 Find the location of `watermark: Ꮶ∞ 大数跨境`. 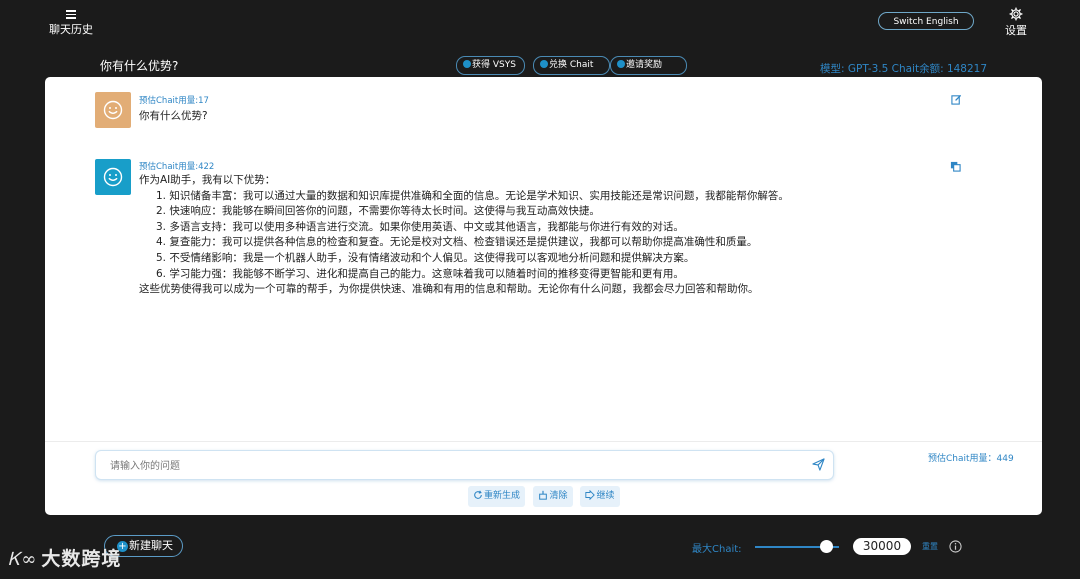

watermark: Ꮶ∞ 大数跨境 is located at coordinates (64, 557).